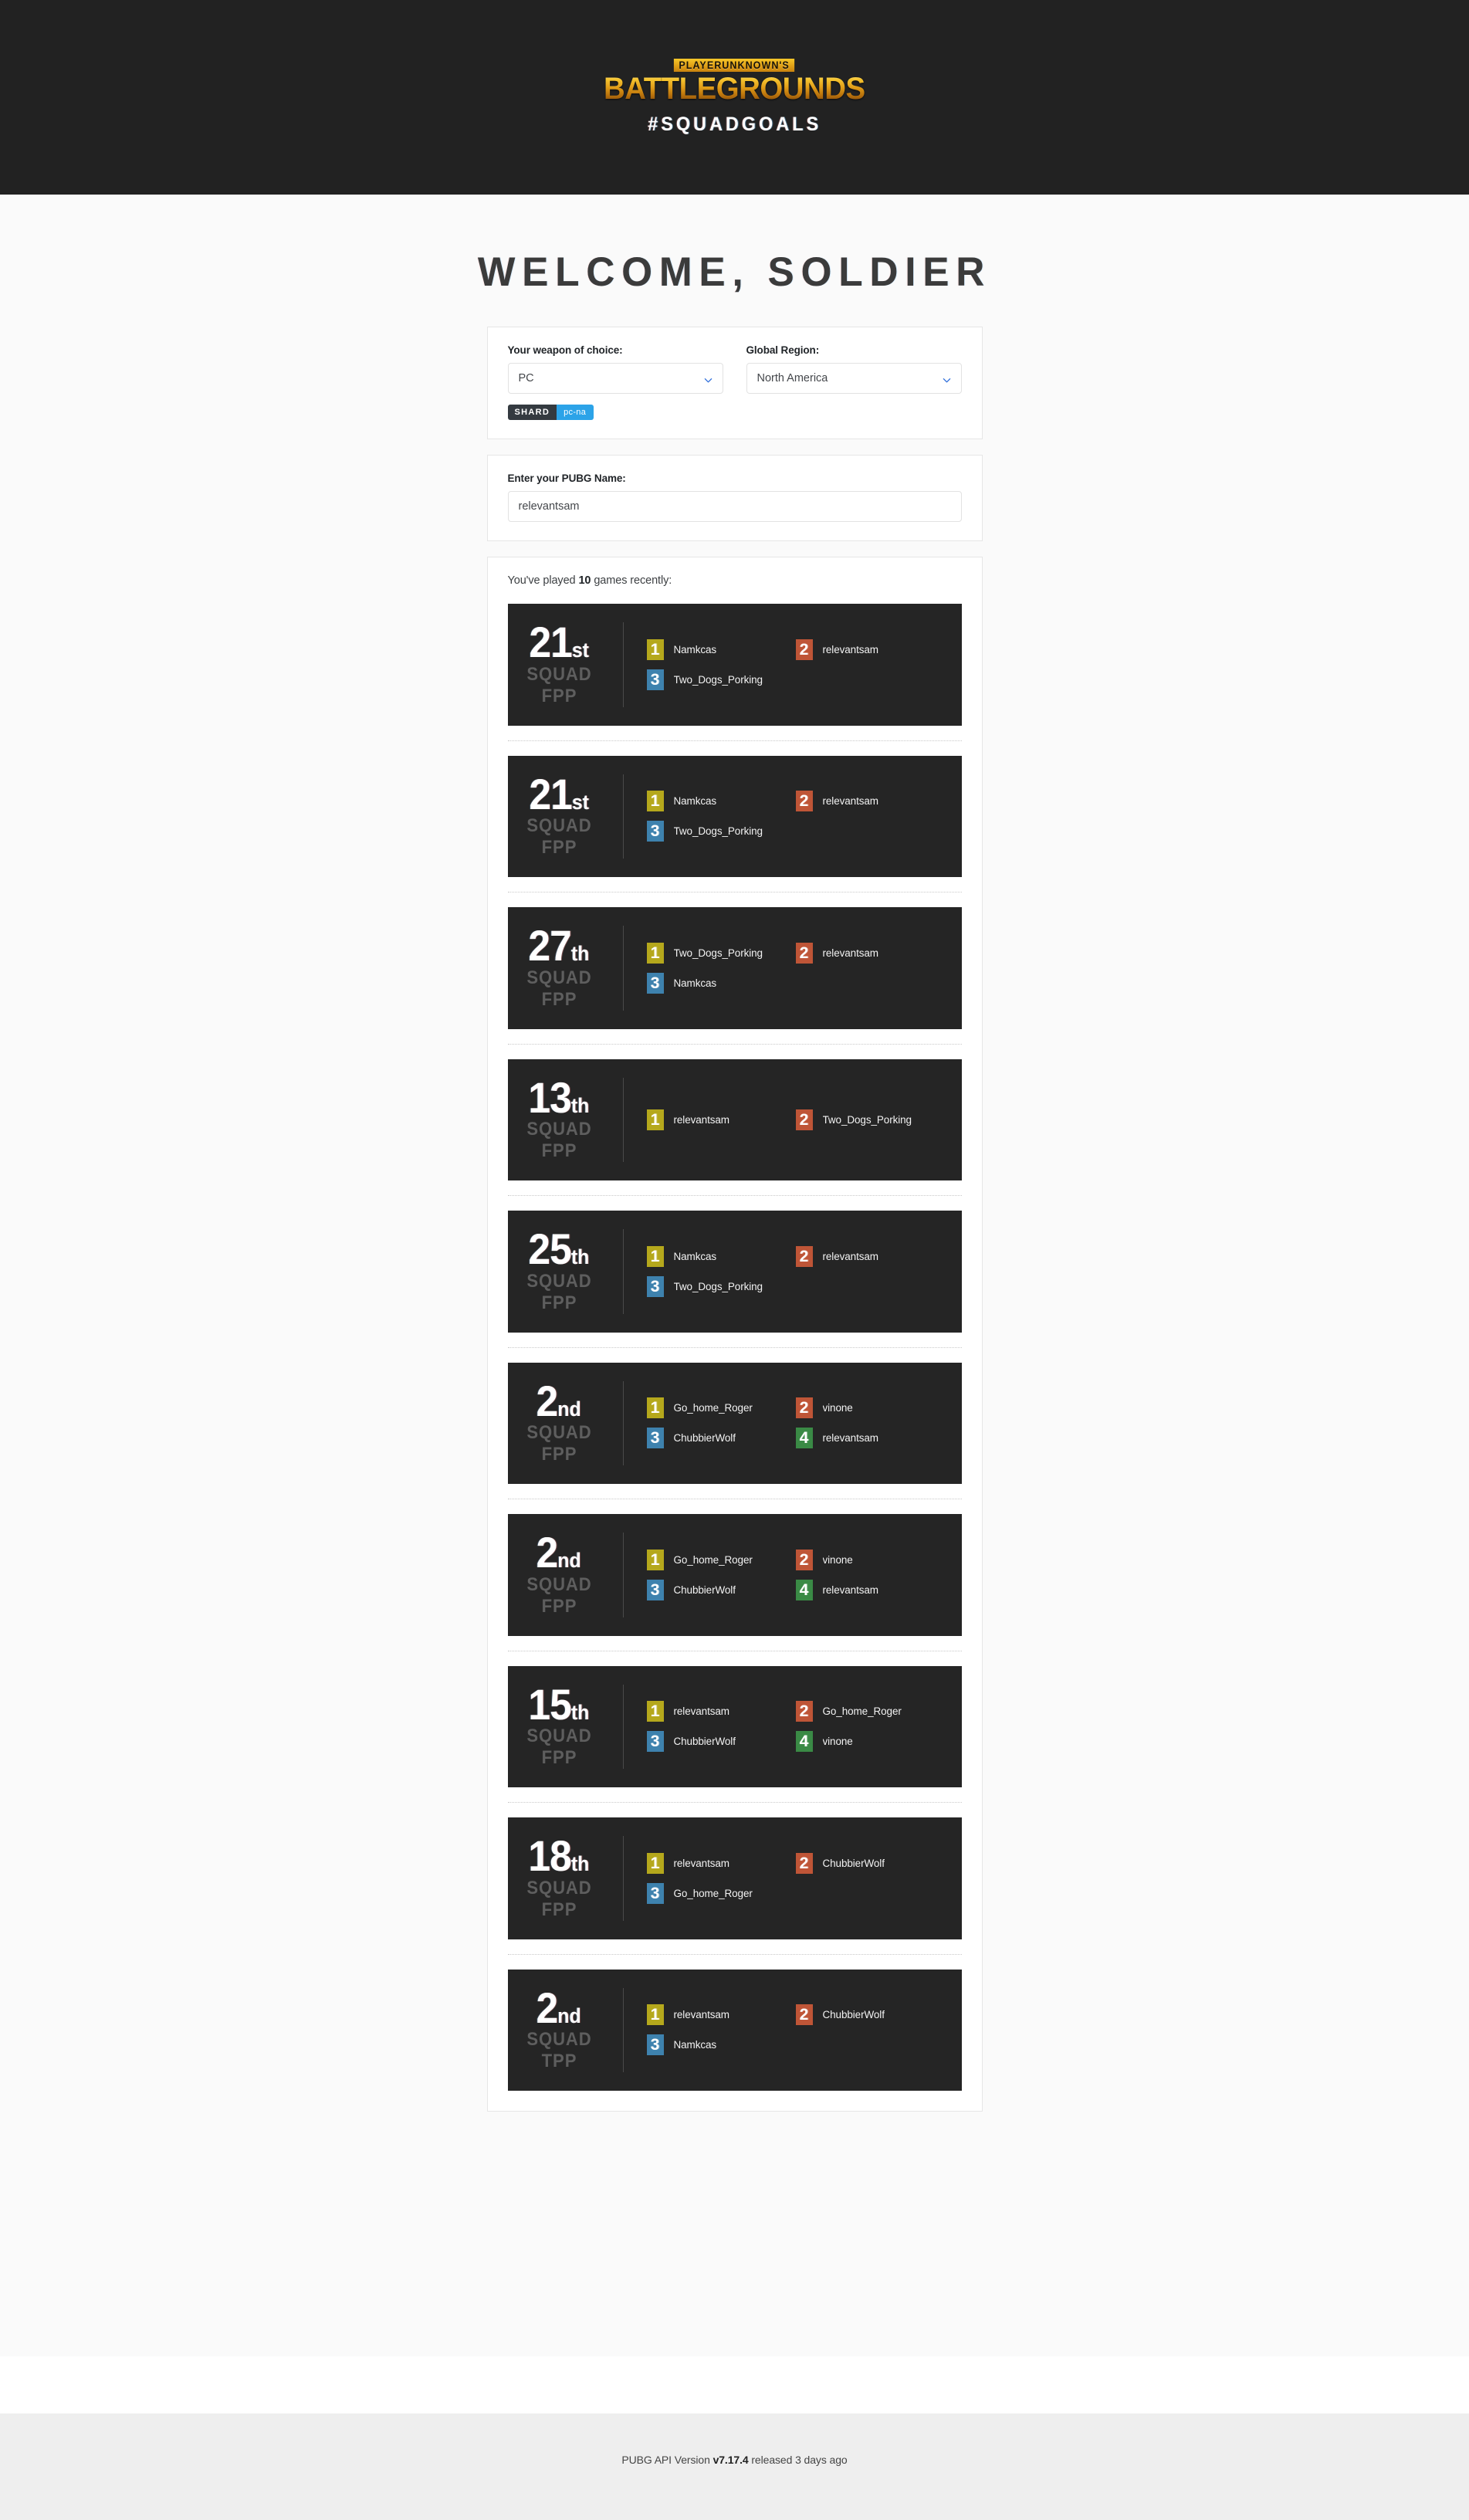  I want to click on footer-gap, so click(734, 2370).